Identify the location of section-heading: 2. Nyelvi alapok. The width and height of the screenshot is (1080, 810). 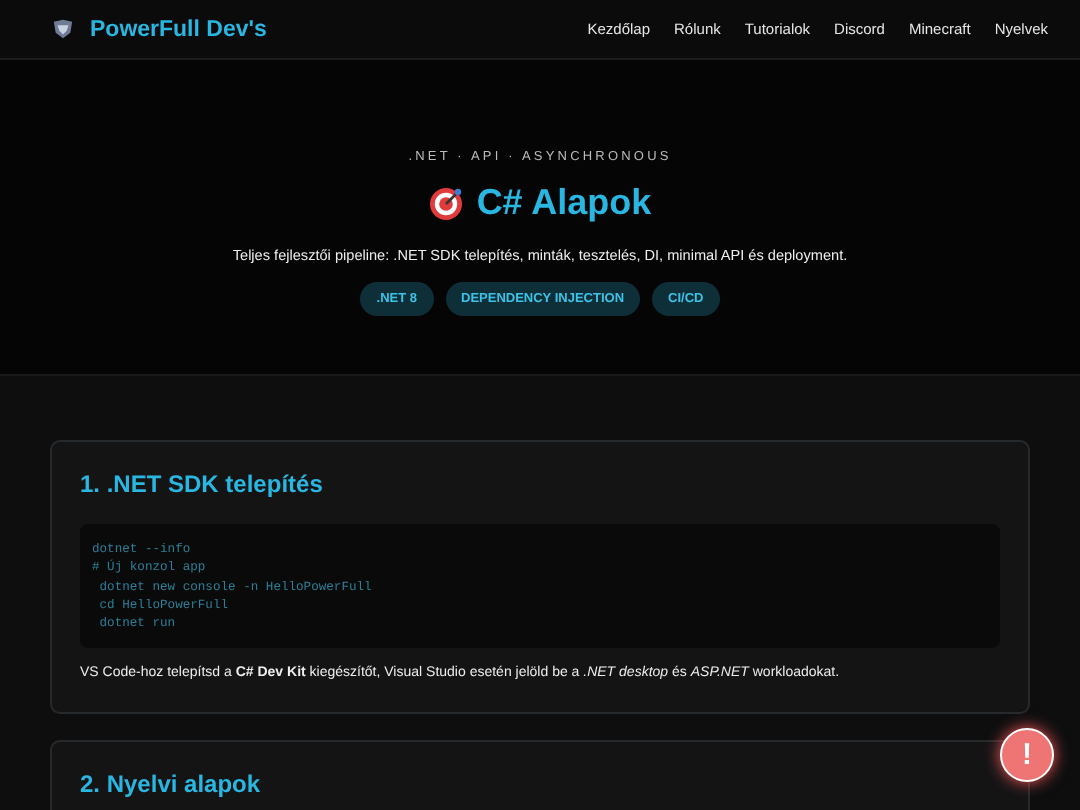
(171, 784).